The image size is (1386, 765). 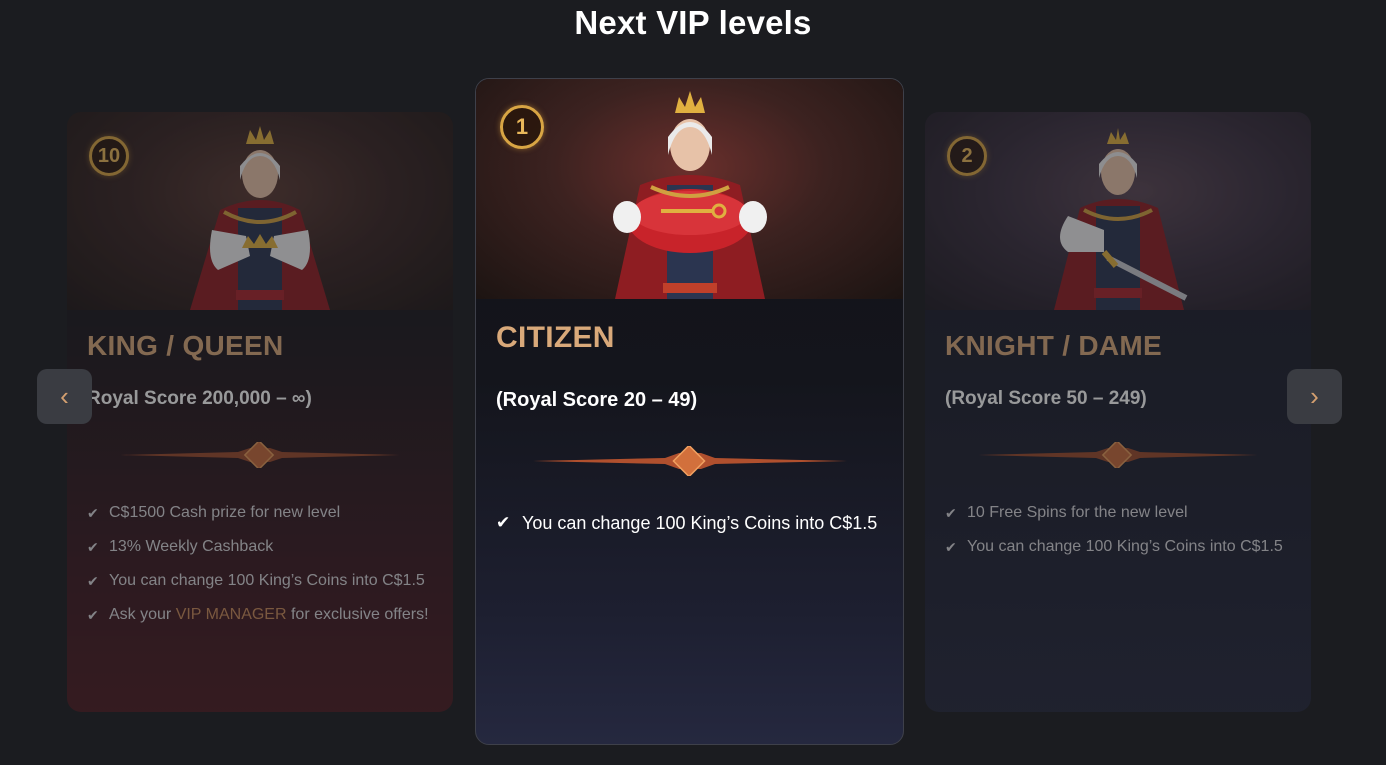 What do you see at coordinates (689, 195) in the screenshot?
I see `citizen-character-icon` at bounding box center [689, 195].